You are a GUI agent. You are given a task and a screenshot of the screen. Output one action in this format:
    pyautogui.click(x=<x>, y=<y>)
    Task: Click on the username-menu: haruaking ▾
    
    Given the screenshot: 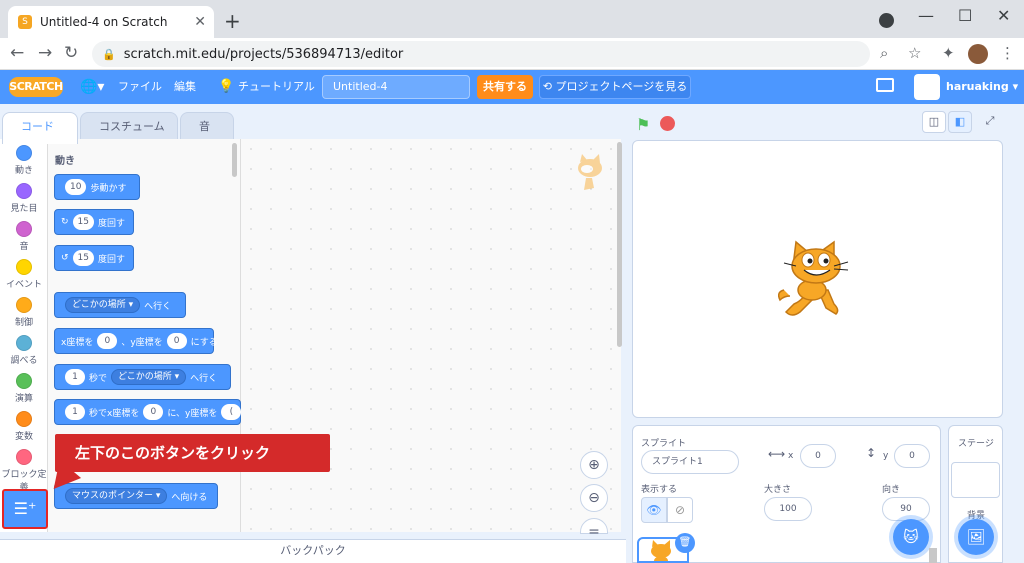 What is the action you would take?
    pyautogui.click(x=982, y=87)
    